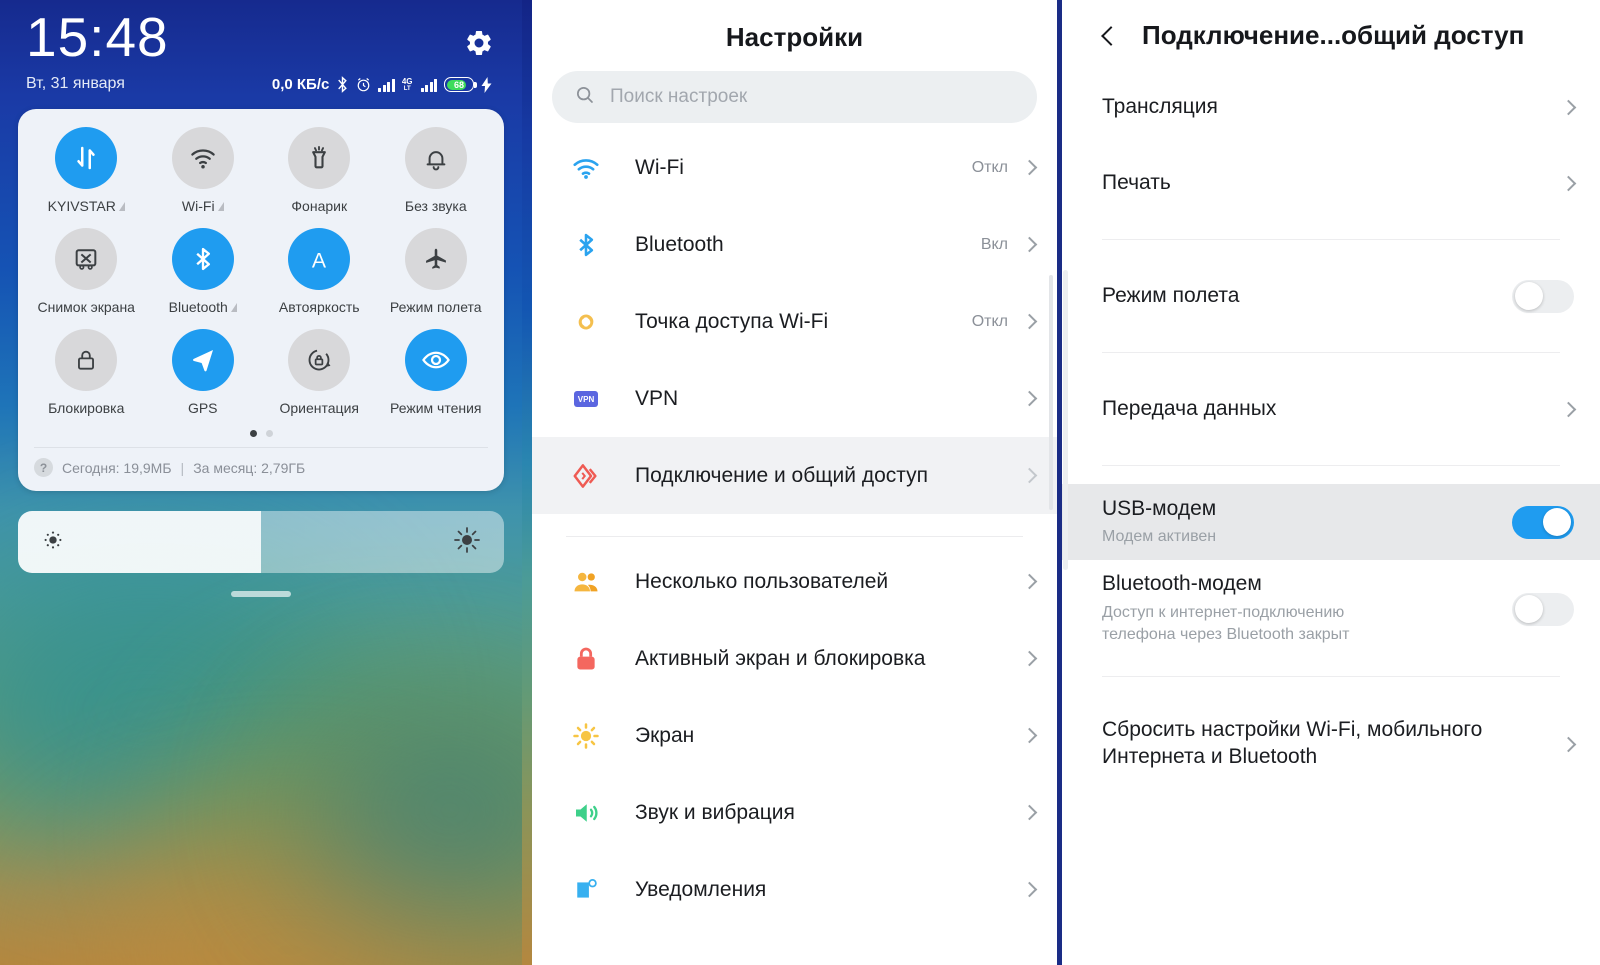  Describe the element at coordinates (1331, 522) in the screenshot. I see `row-usb-tethering: USB-модем Модем активен` at that location.